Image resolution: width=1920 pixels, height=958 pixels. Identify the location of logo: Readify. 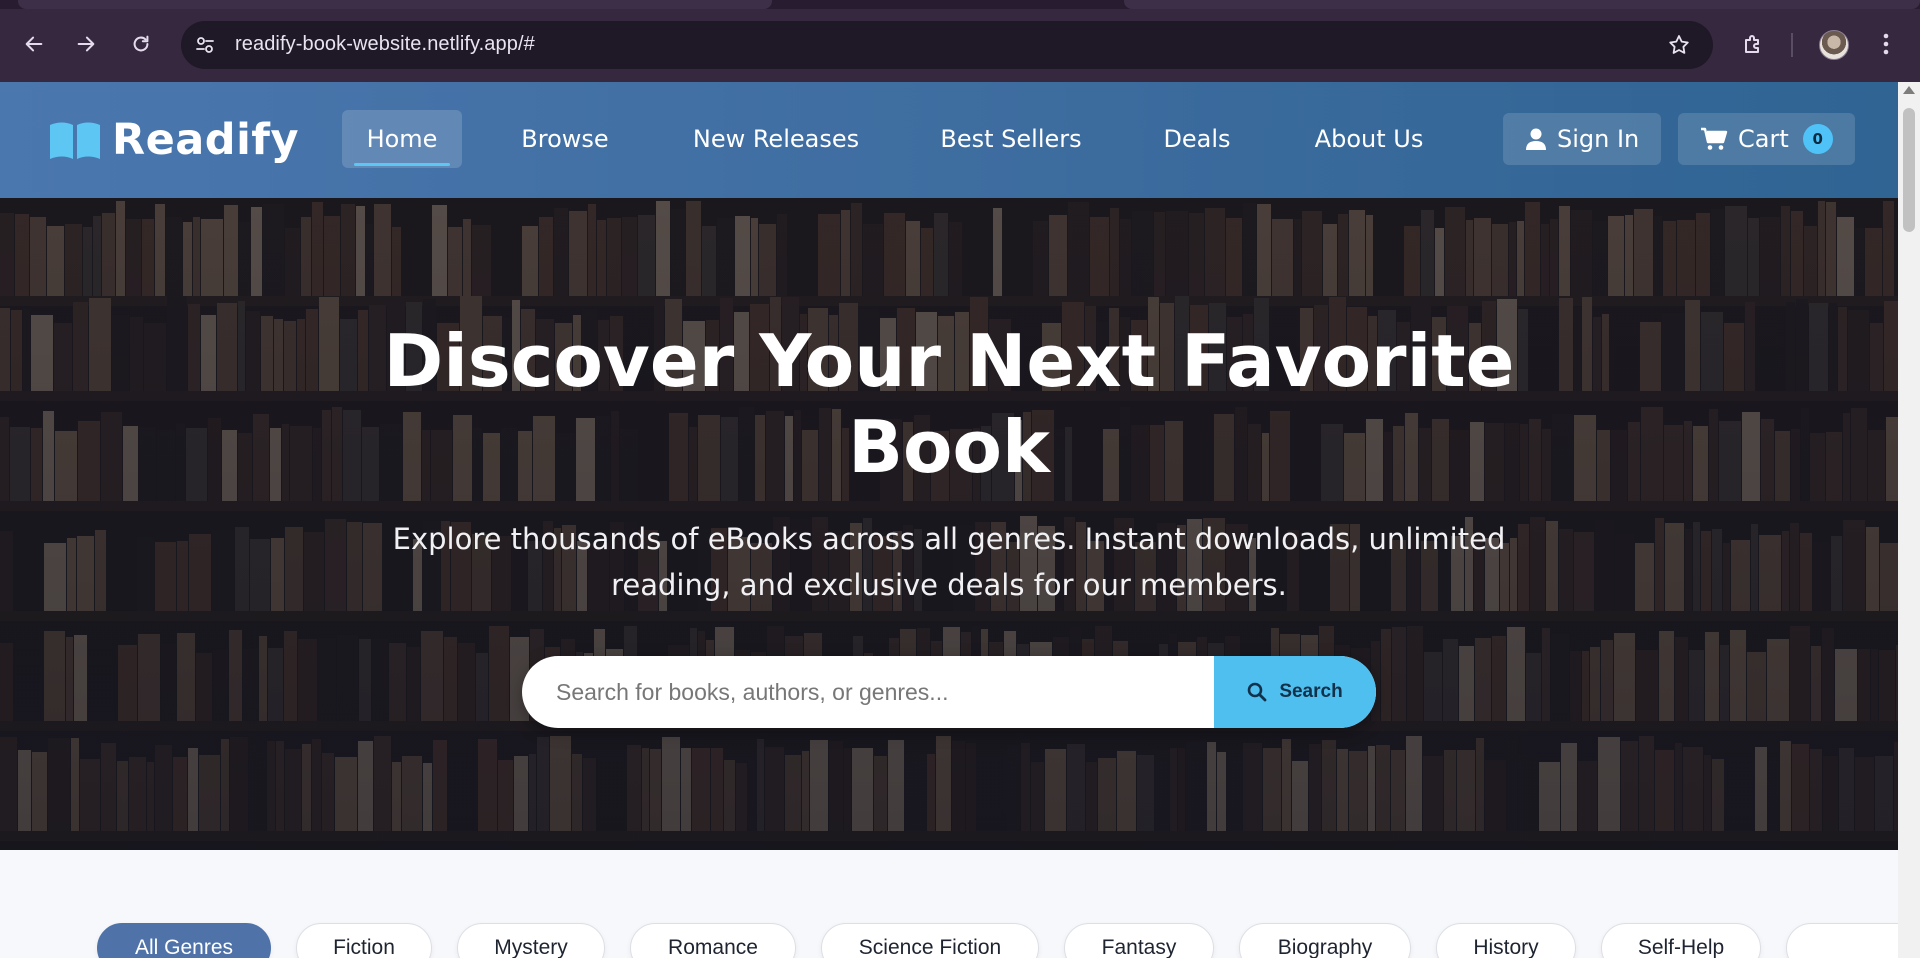
(173, 140).